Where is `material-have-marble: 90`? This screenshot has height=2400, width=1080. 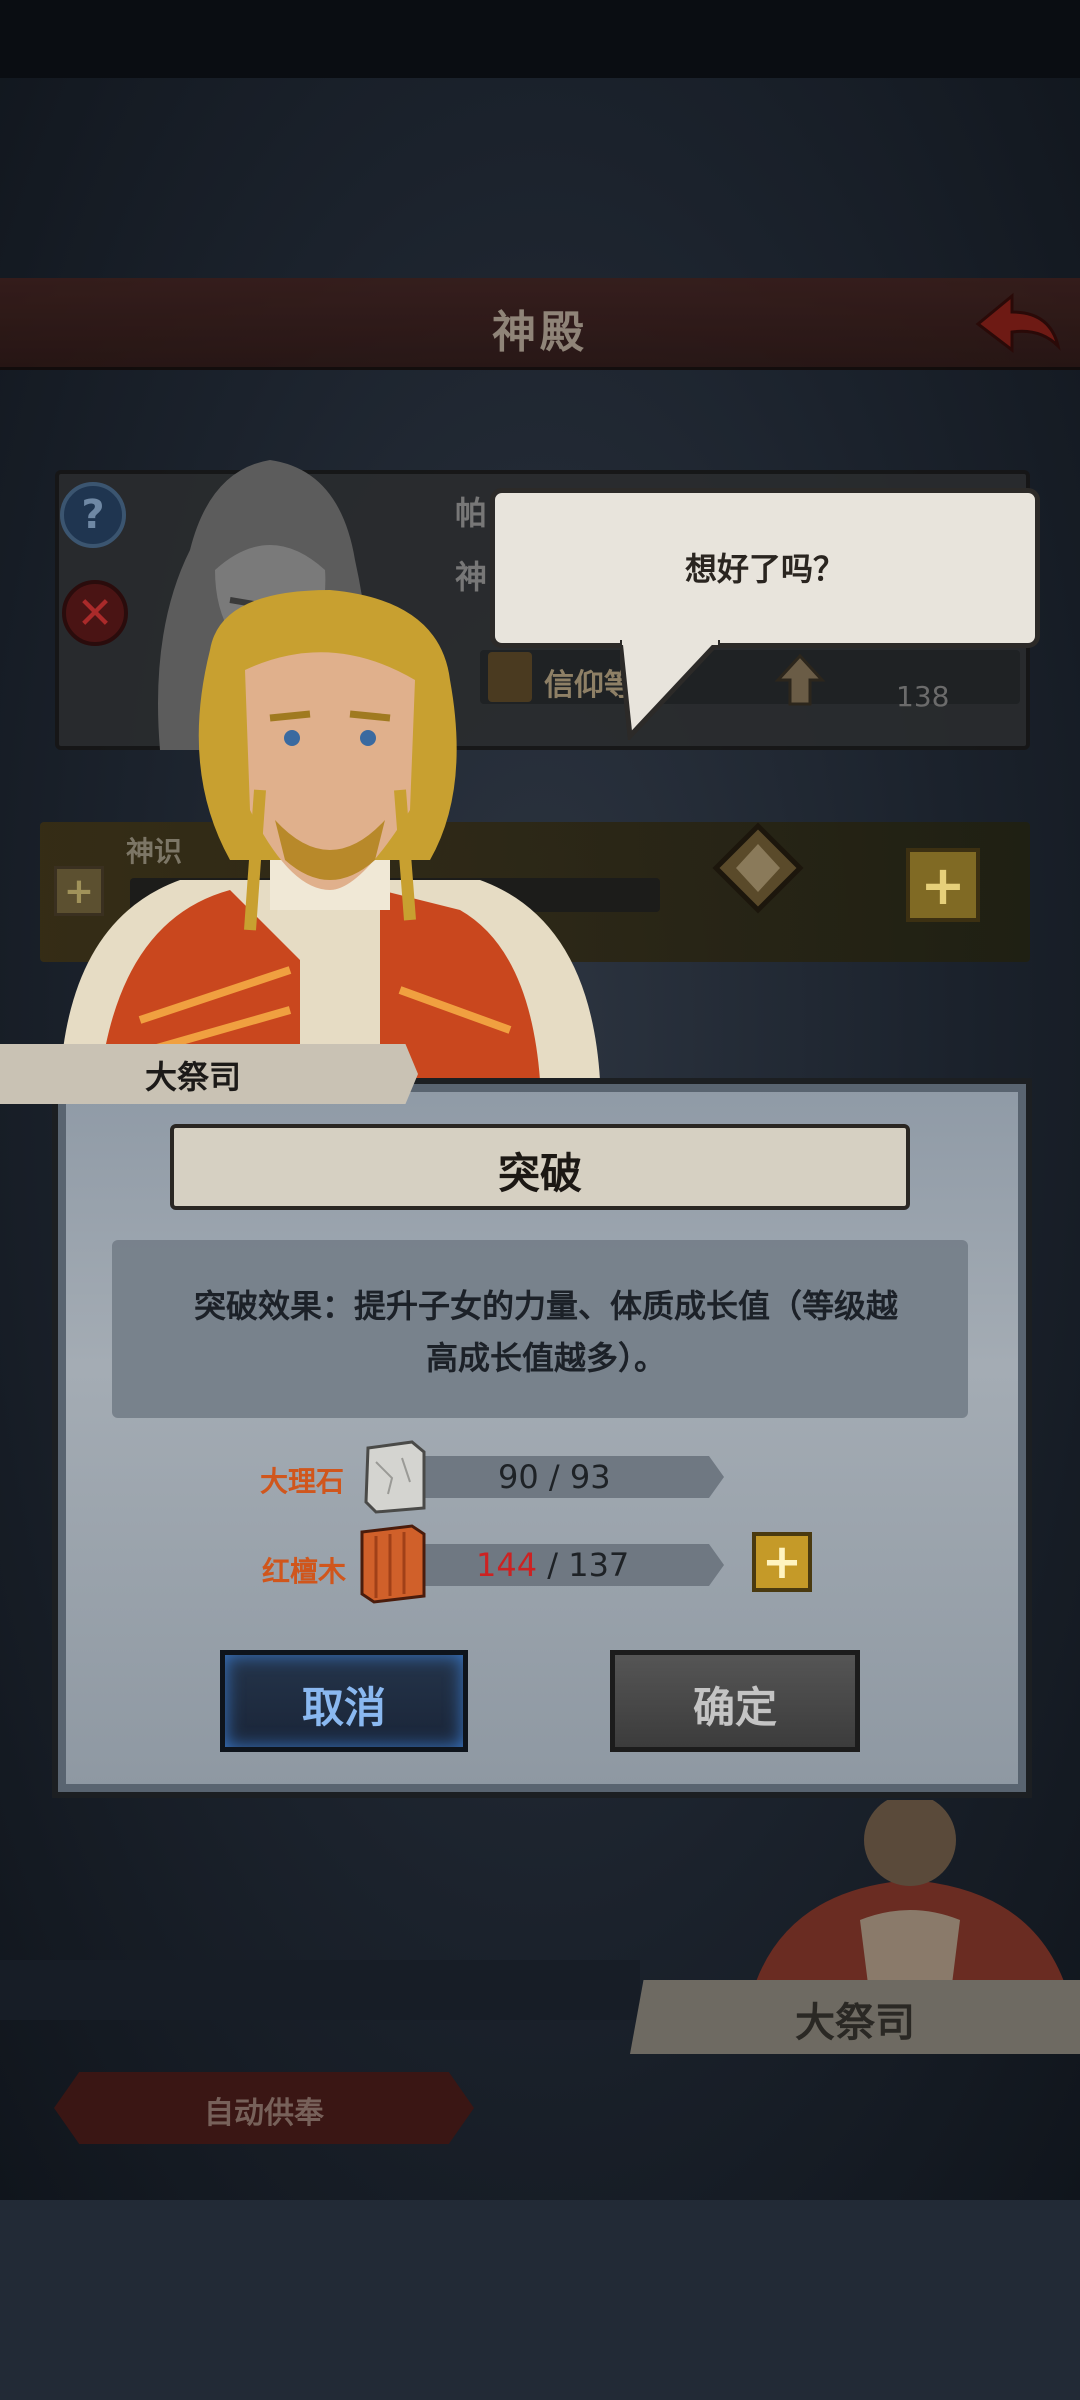 material-have-marble: 90 is located at coordinates (518, 1477).